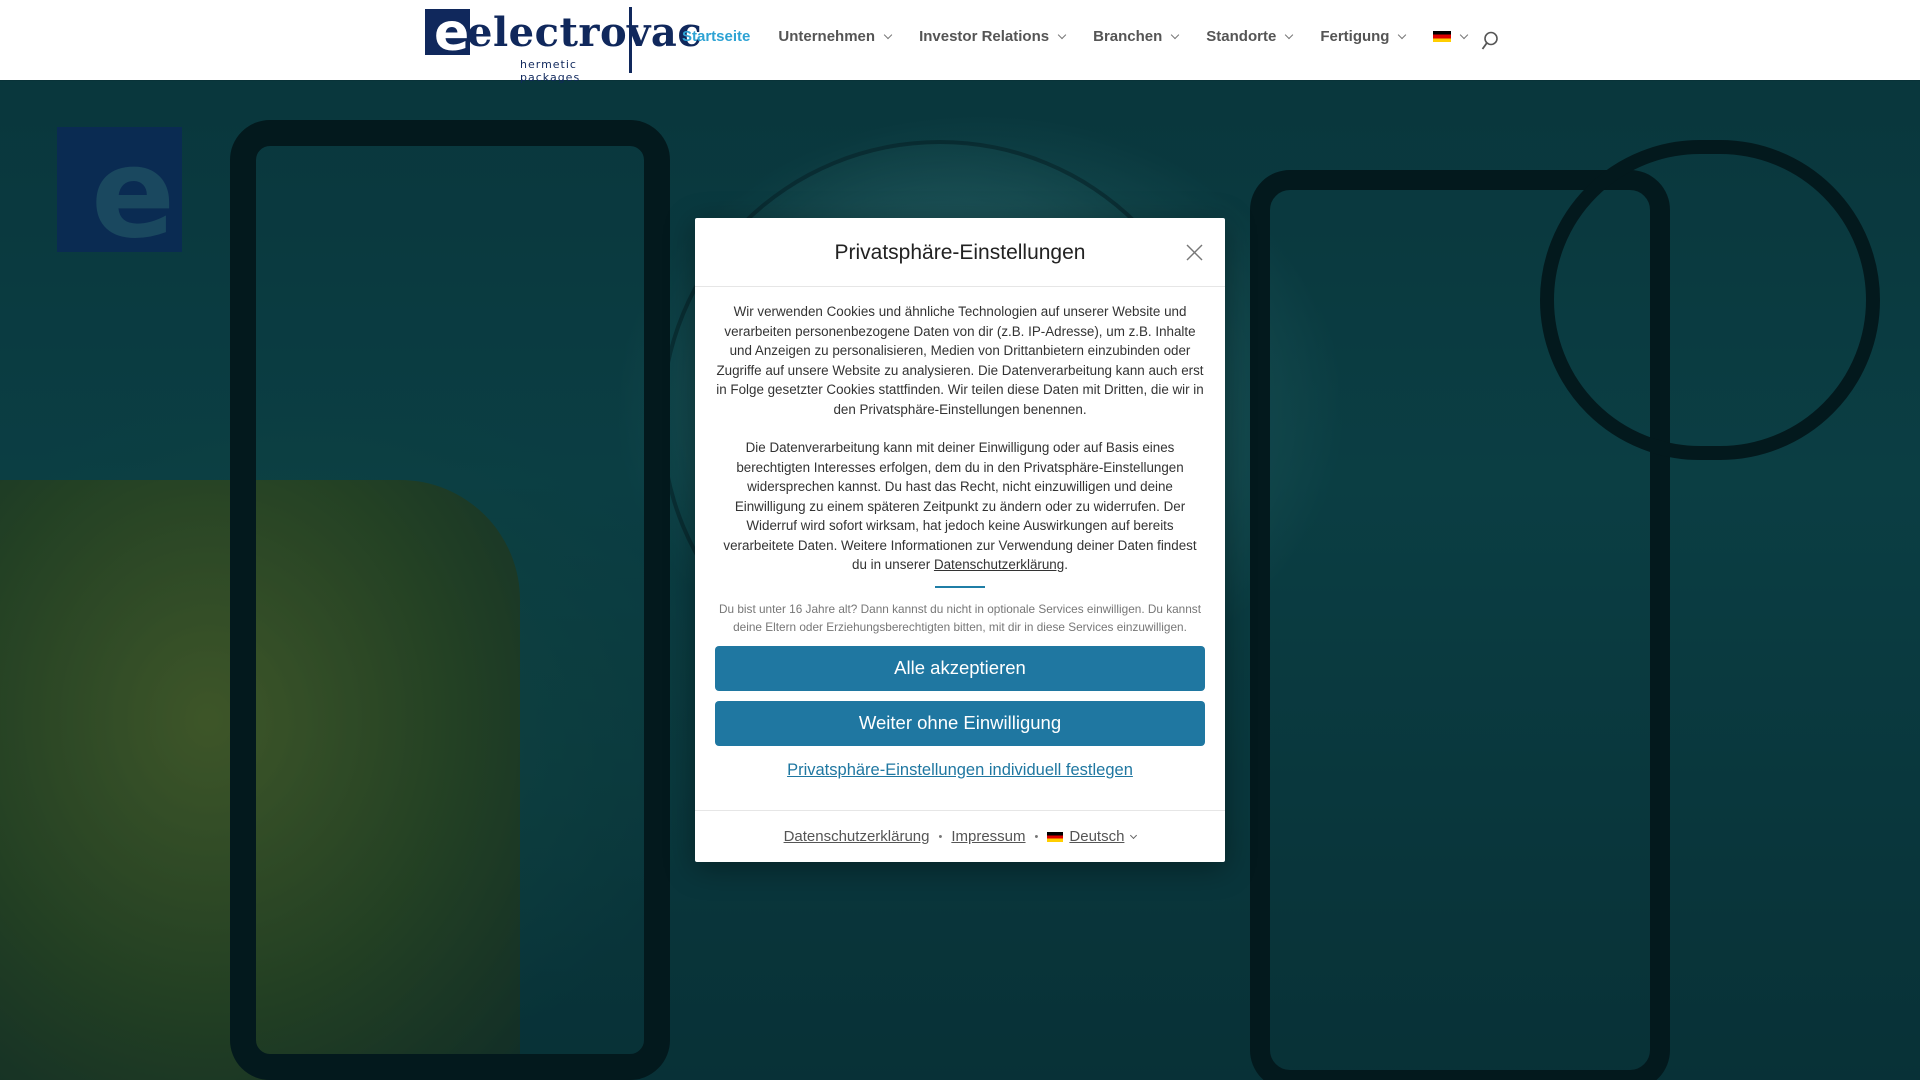 This screenshot has height=1080, width=1920. I want to click on privacy-policy-inline-link: Datenschutzerklärung, so click(999, 564).